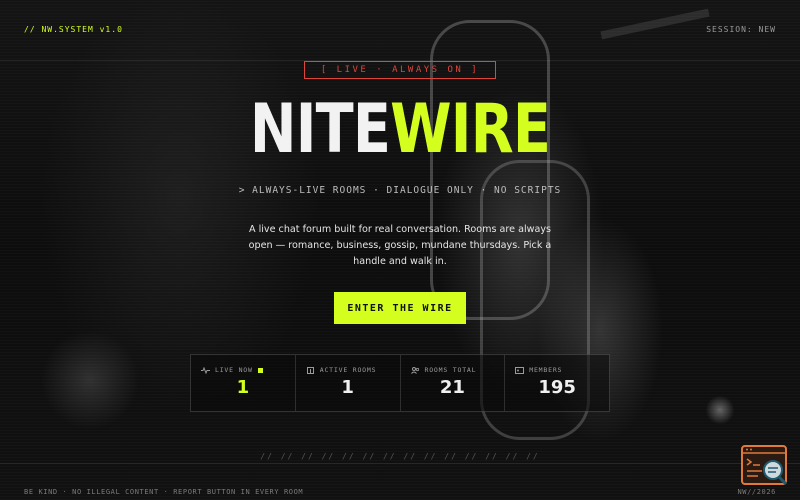 This screenshot has height=500, width=800. What do you see at coordinates (73, 29) in the screenshot?
I see `system-label: // NW.SYSTEM v1.0` at bounding box center [73, 29].